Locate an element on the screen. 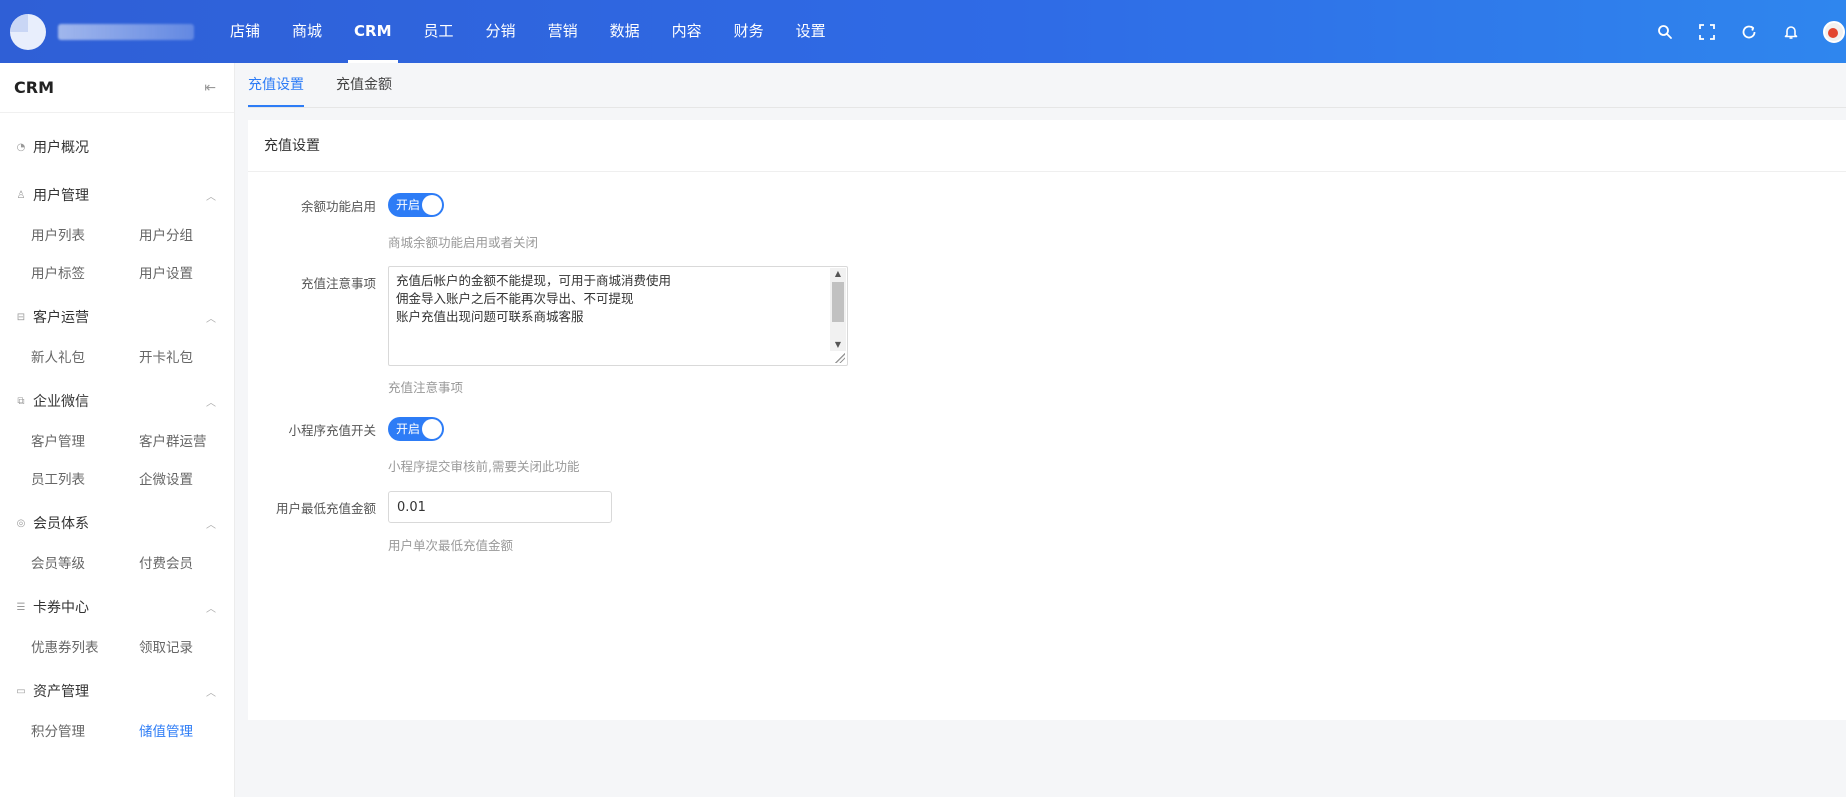  sidebar-group-header: ☰ 卡券中心 ︿ is located at coordinates (117, 607).